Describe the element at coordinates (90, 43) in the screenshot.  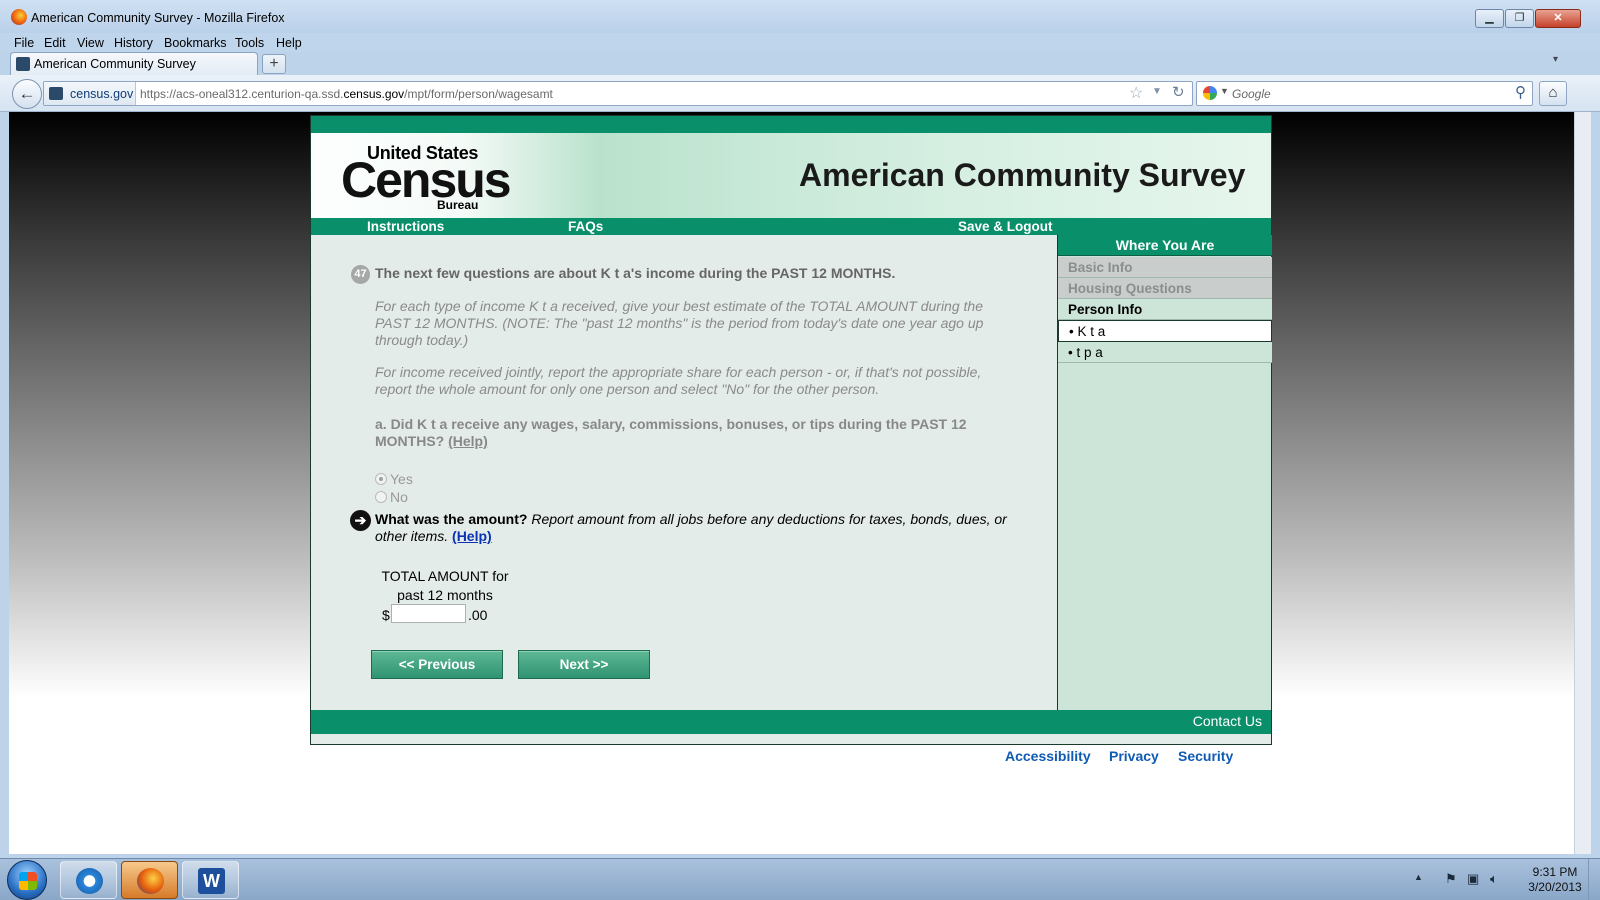
I see `menu-view: View` at that location.